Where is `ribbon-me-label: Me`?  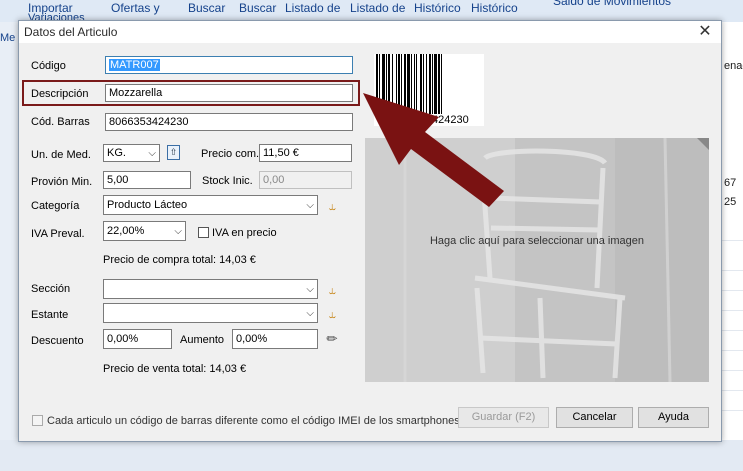
ribbon-me-label: Me is located at coordinates (8, 38).